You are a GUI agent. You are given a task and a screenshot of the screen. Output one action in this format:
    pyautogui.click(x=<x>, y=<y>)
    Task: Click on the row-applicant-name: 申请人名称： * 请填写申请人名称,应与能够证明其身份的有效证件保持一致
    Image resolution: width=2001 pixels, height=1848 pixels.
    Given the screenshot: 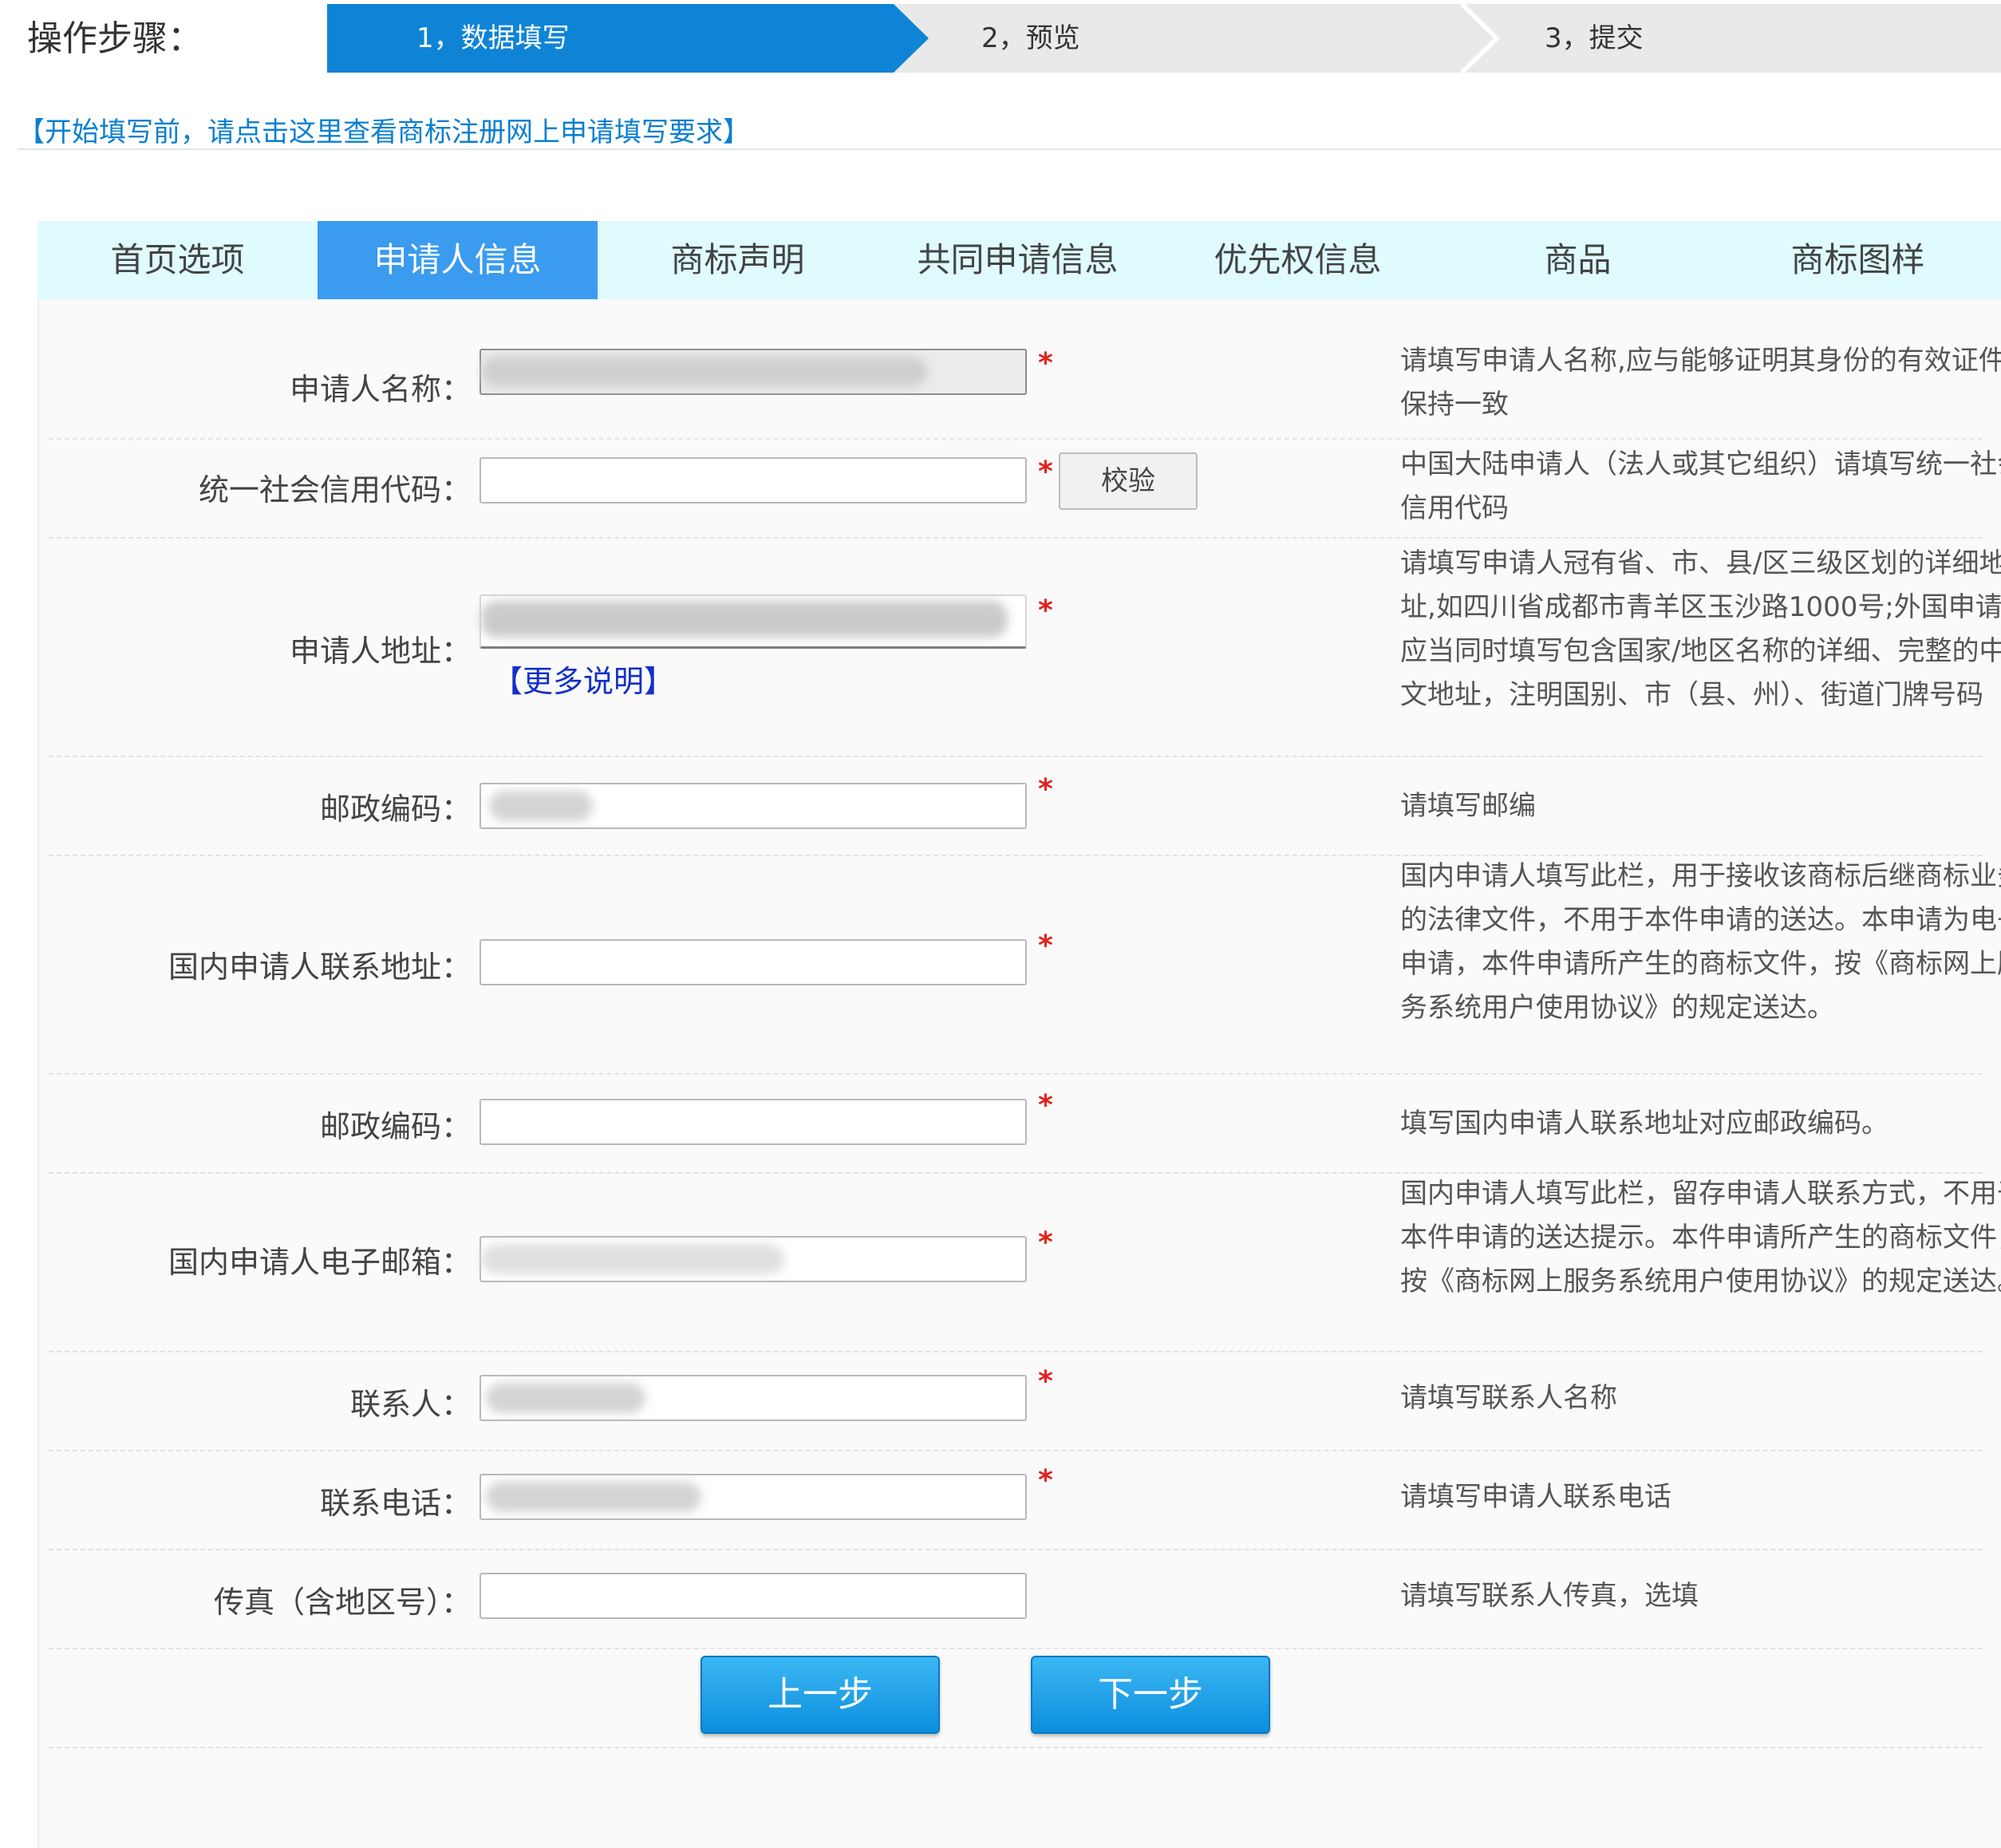 What is the action you would take?
    pyautogui.click(x=1025, y=392)
    